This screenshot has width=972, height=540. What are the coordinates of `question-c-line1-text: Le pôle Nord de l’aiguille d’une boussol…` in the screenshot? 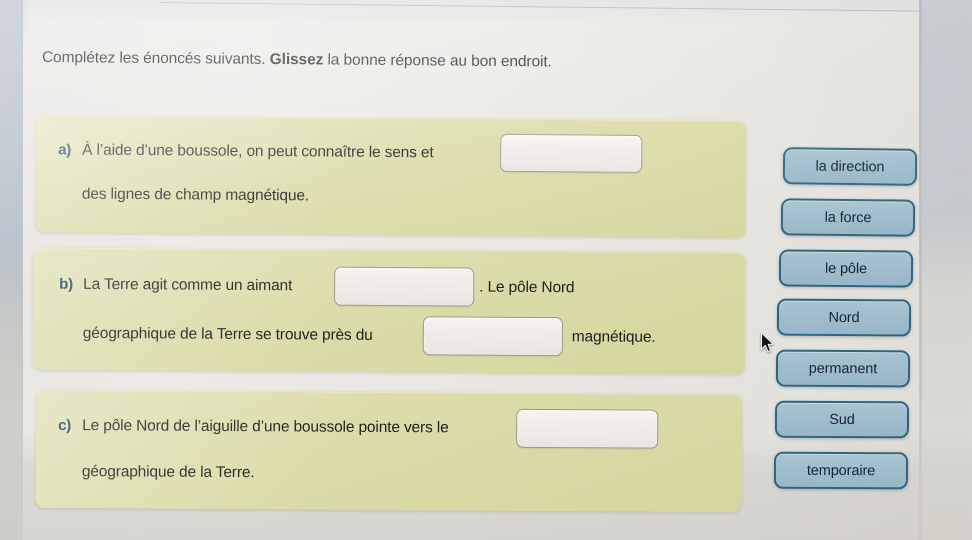 It's located at (265, 427).